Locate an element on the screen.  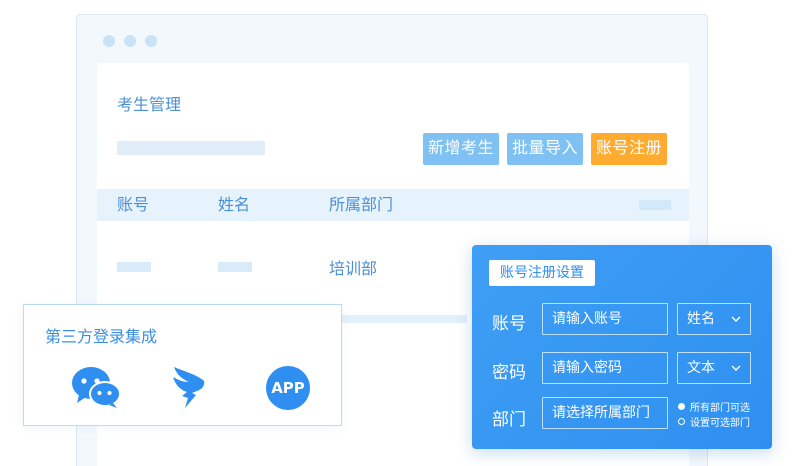
table-header: 账号 姓名 所属部门 is located at coordinates (393, 205).